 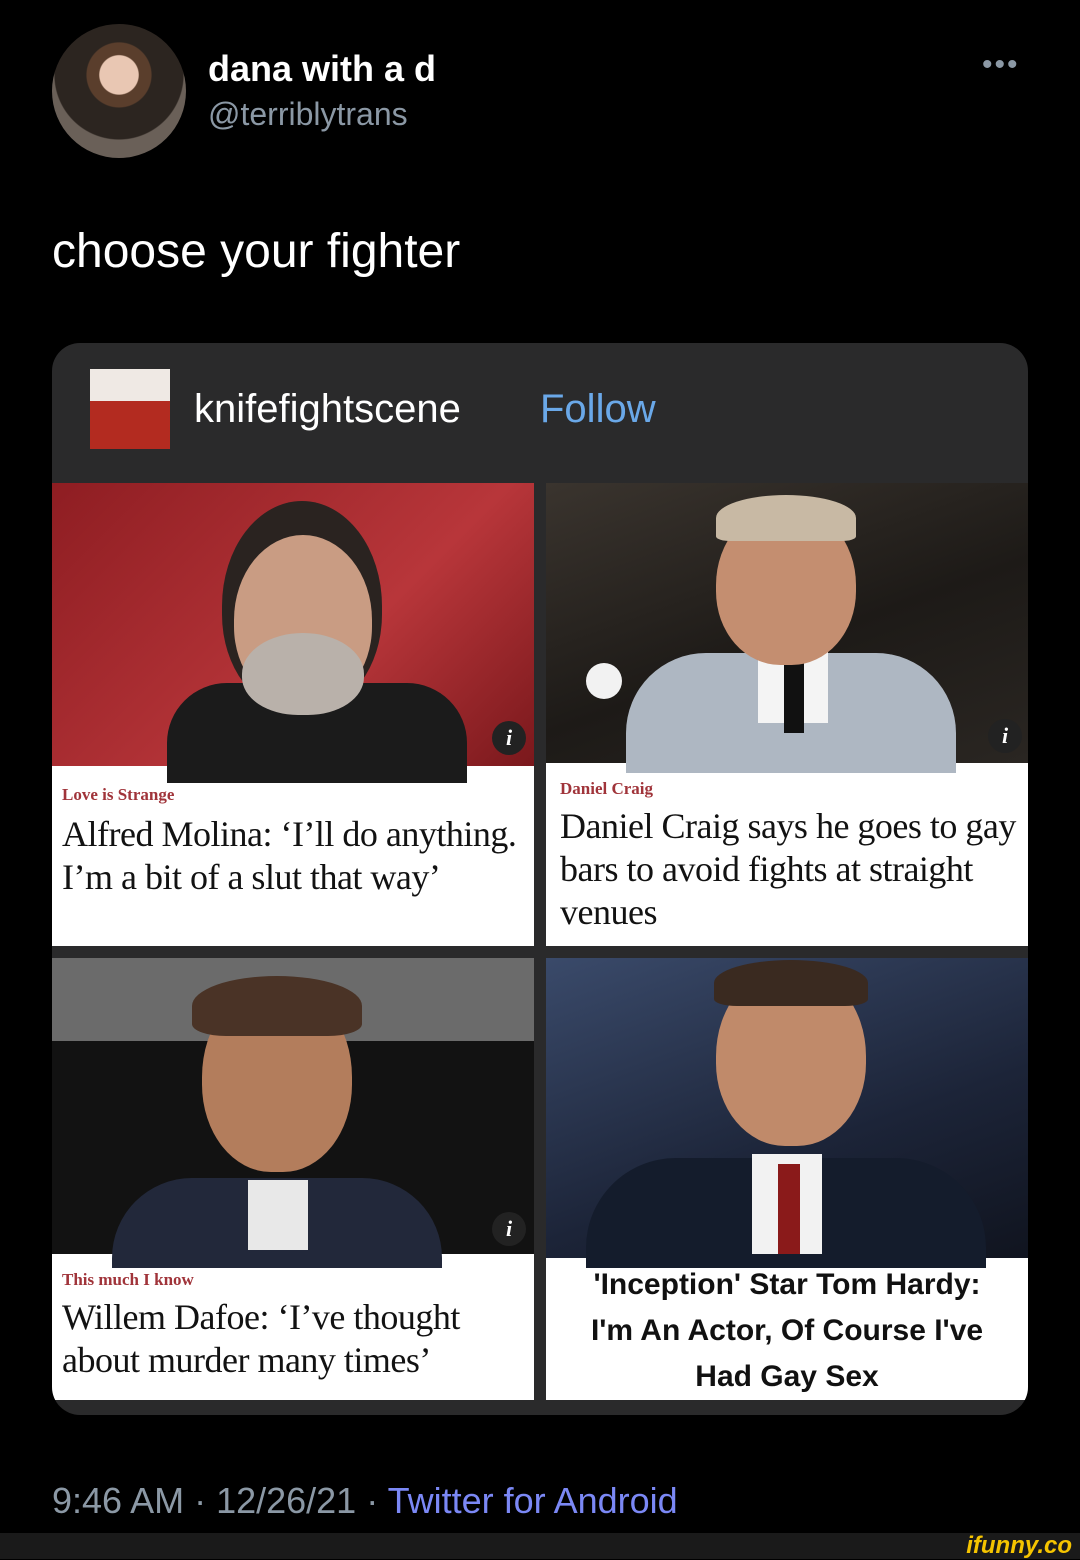 I want to click on user-handle: @terriblytrans, so click(x=308, y=114).